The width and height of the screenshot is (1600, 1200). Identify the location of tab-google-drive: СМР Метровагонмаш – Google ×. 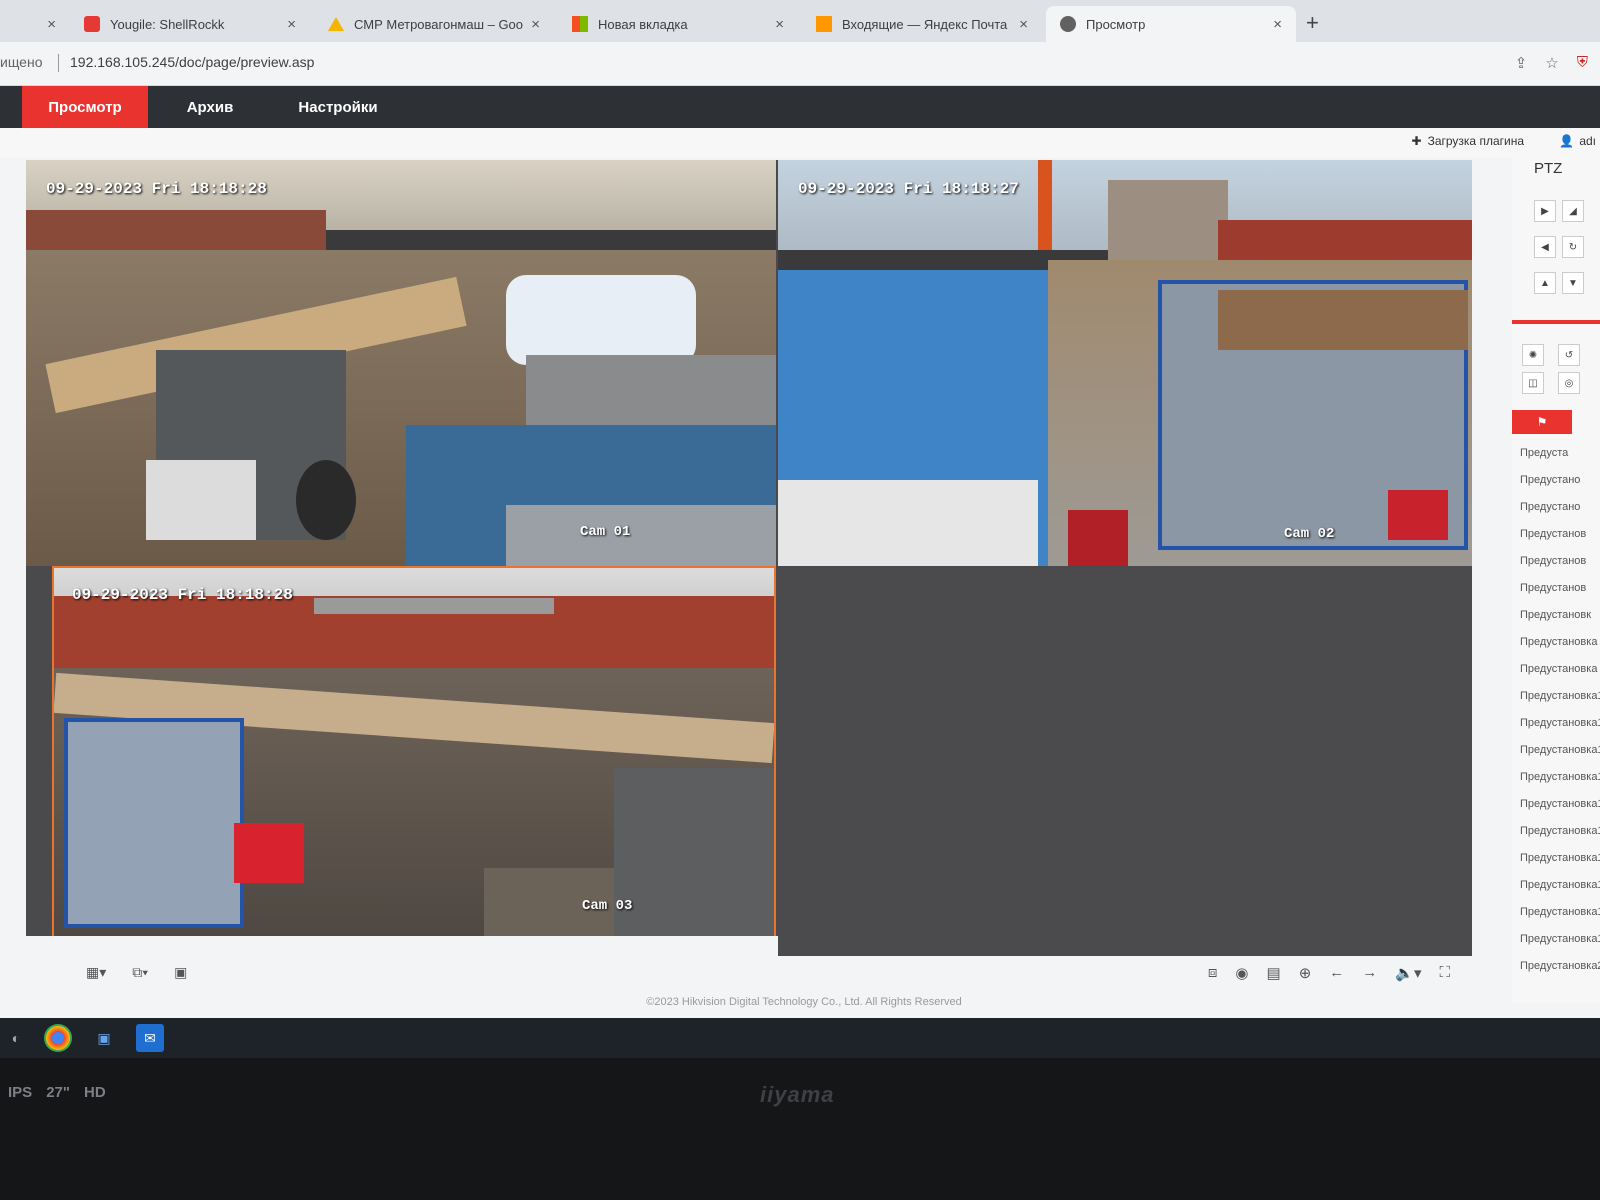
(434, 24).